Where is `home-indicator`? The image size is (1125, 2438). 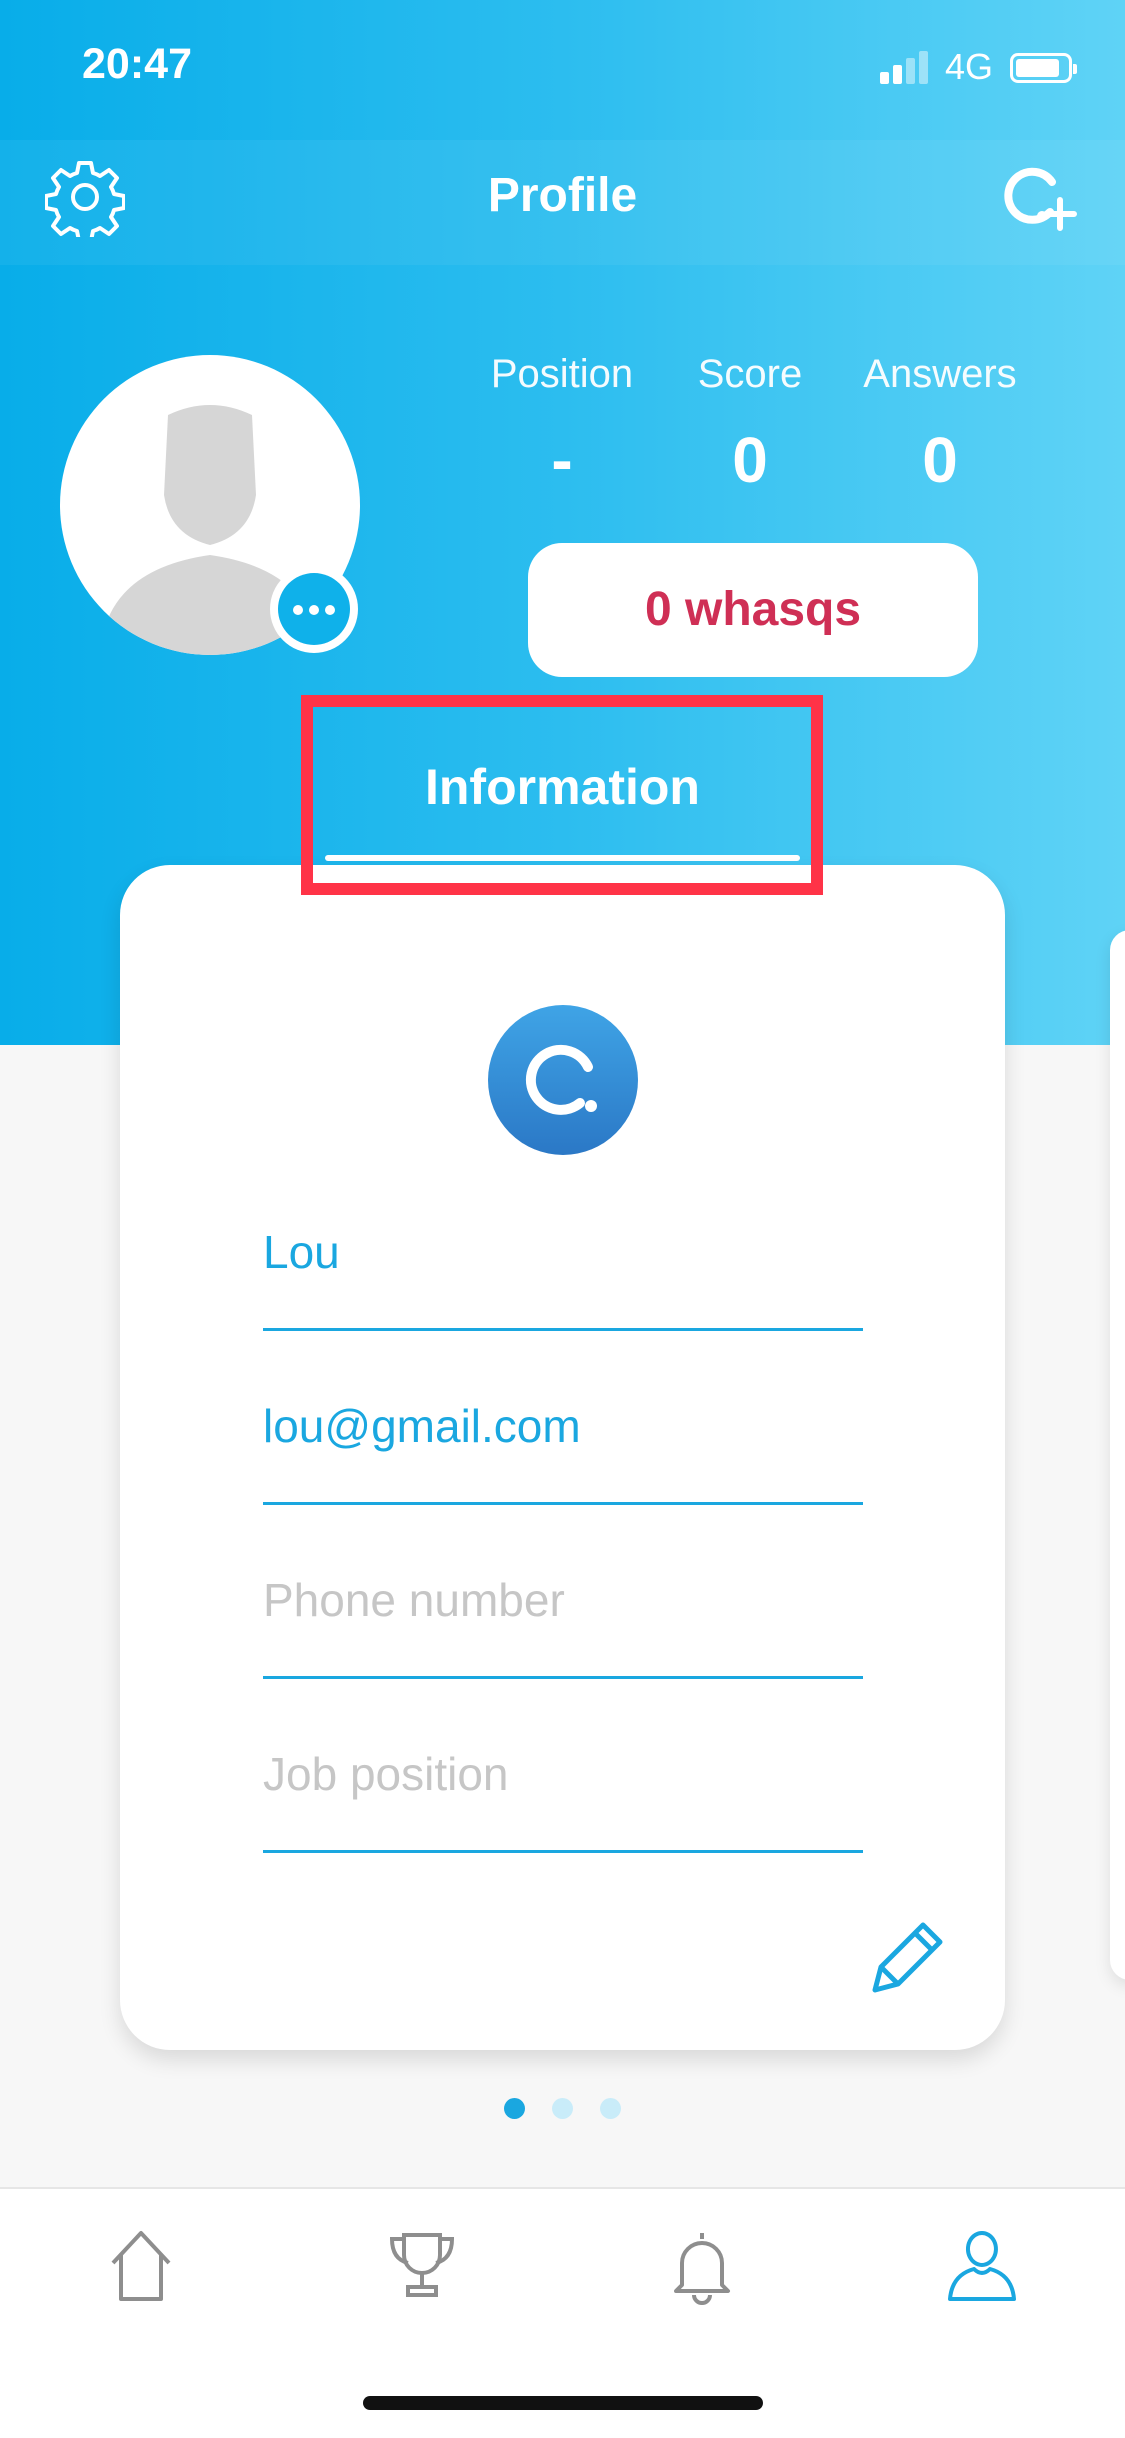 home-indicator is located at coordinates (563, 2403).